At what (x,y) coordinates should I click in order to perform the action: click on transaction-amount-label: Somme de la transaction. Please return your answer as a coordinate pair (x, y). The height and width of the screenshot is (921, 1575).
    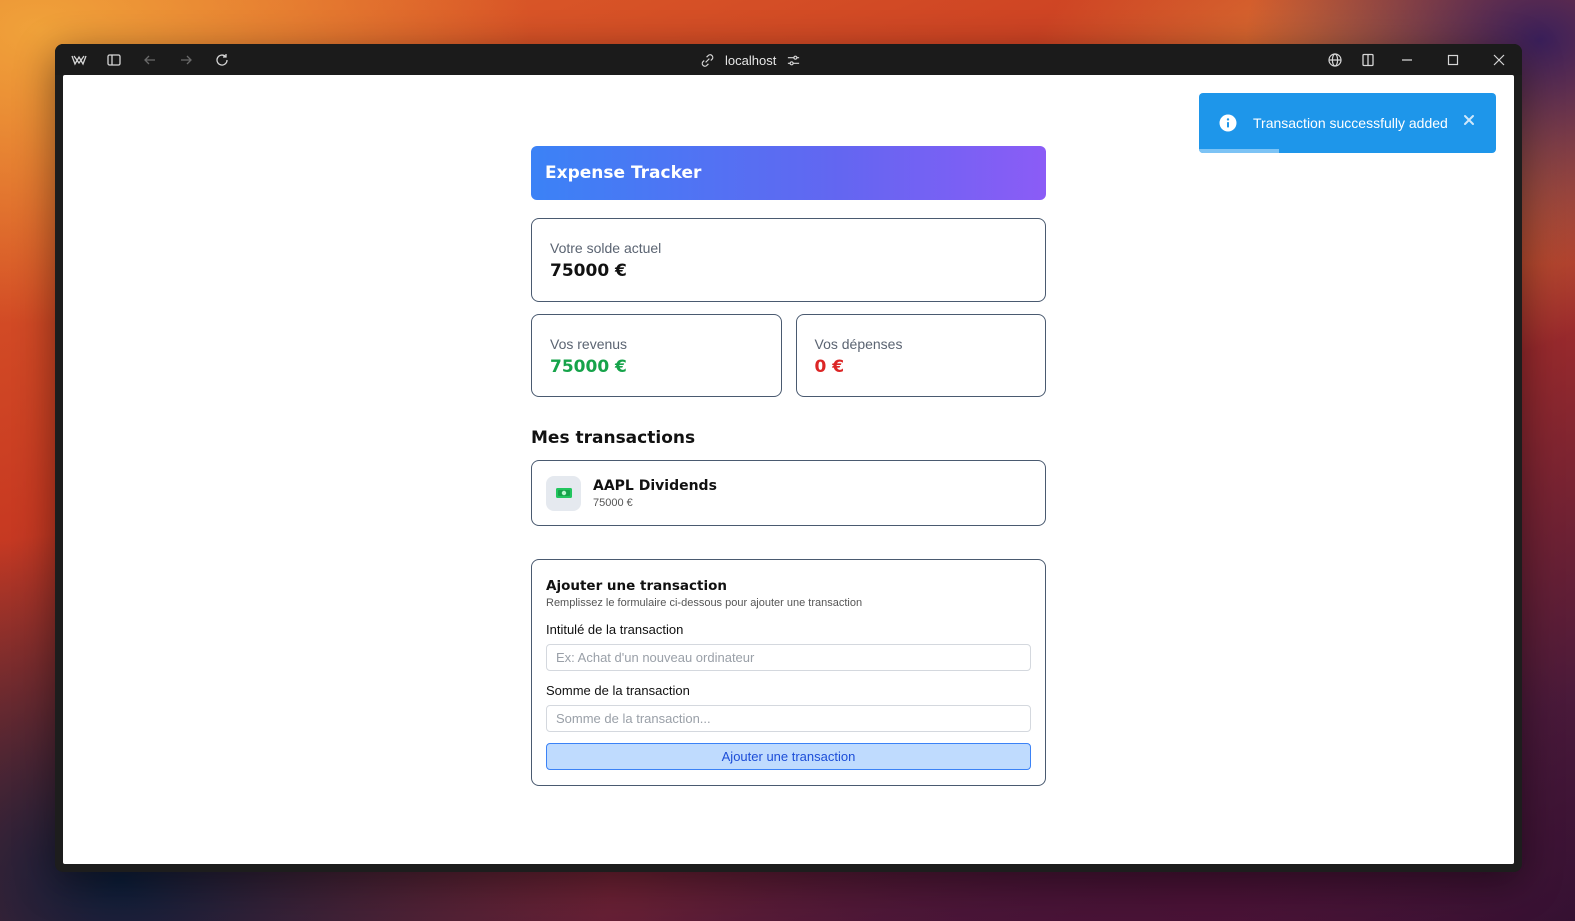
    Looking at the image, I should click on (618, 690).